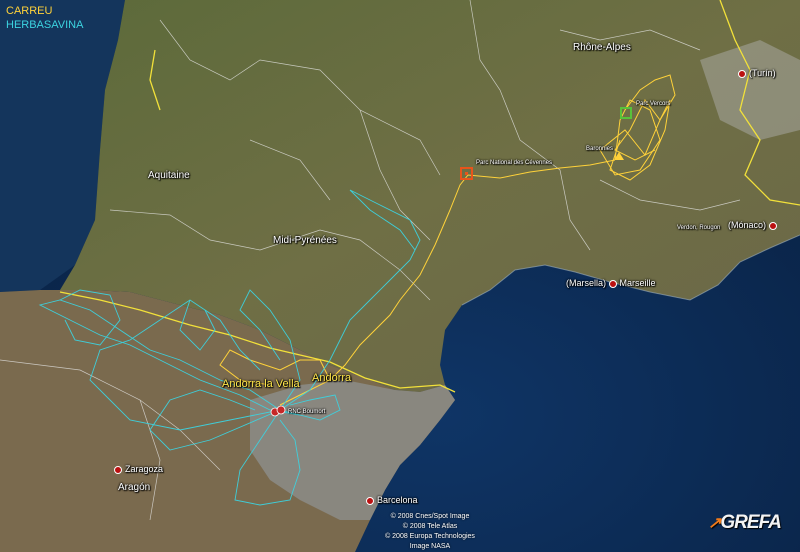 This screenshot has height=552, width=800. I want to click on city-name: Barcelona, so click(397, 500).